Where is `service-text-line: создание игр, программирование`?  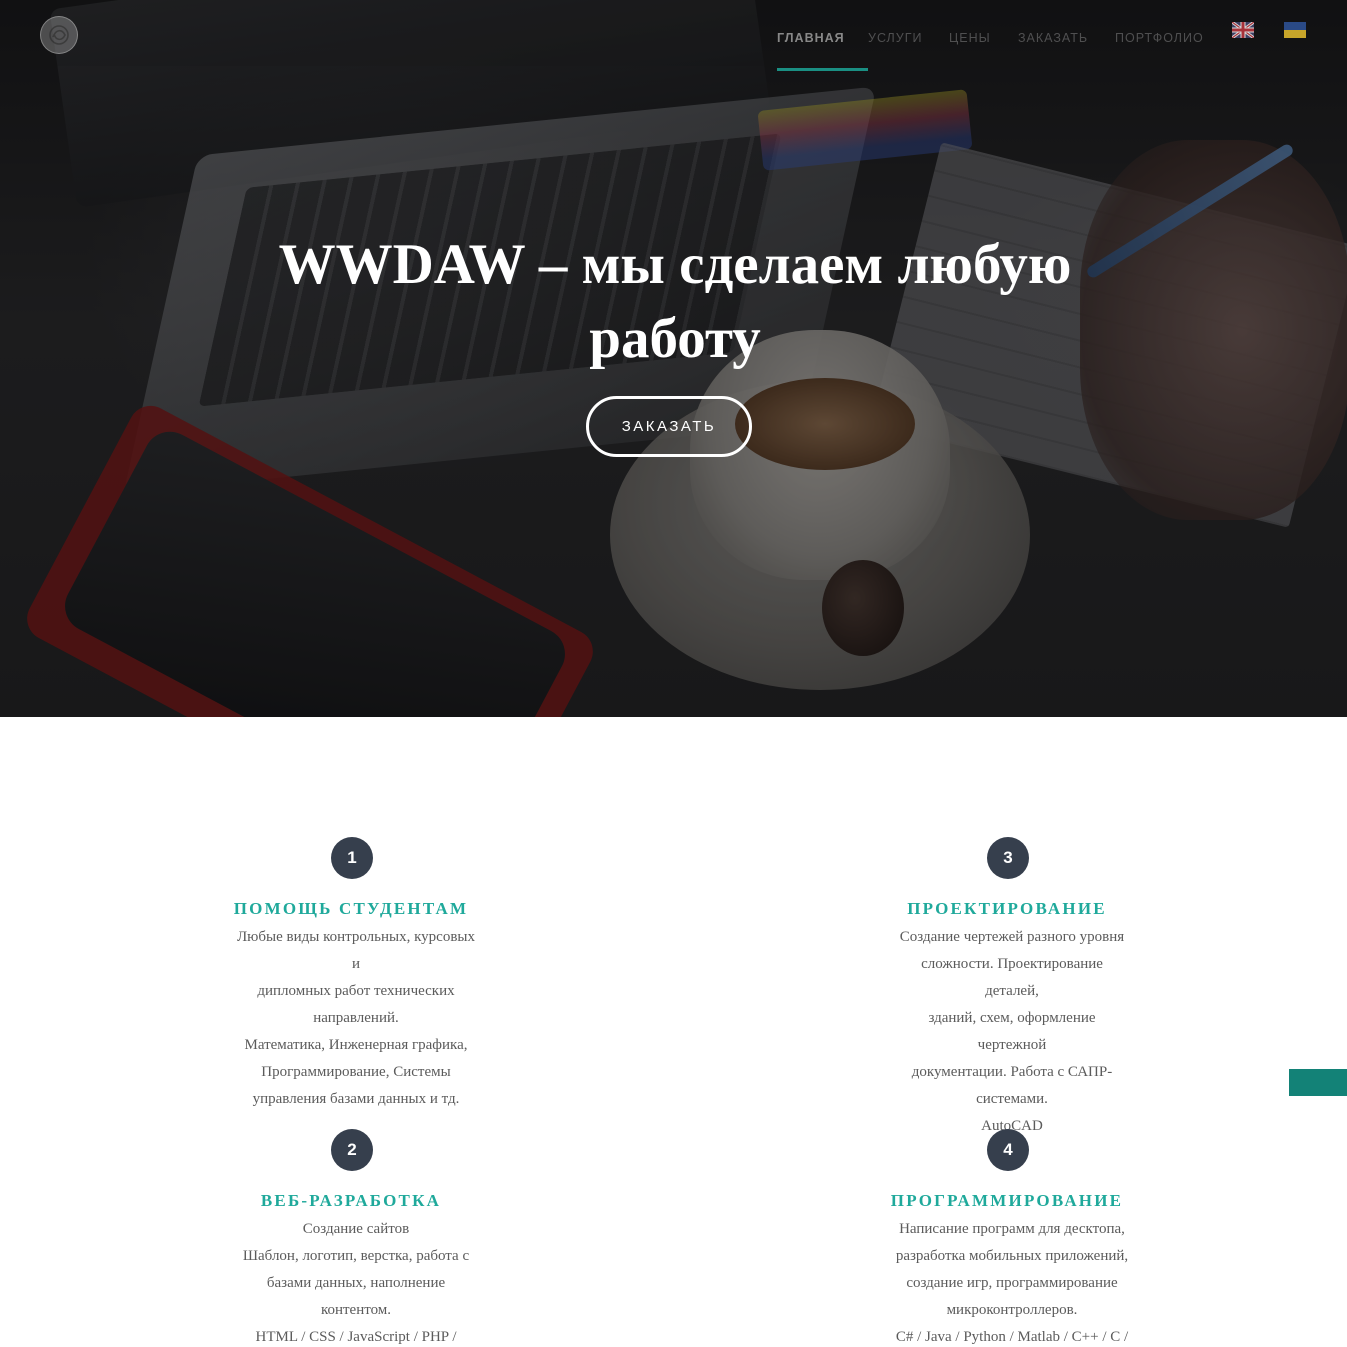
service-text-line: создание игр, программирование is located at coordinates (1012, 1283).